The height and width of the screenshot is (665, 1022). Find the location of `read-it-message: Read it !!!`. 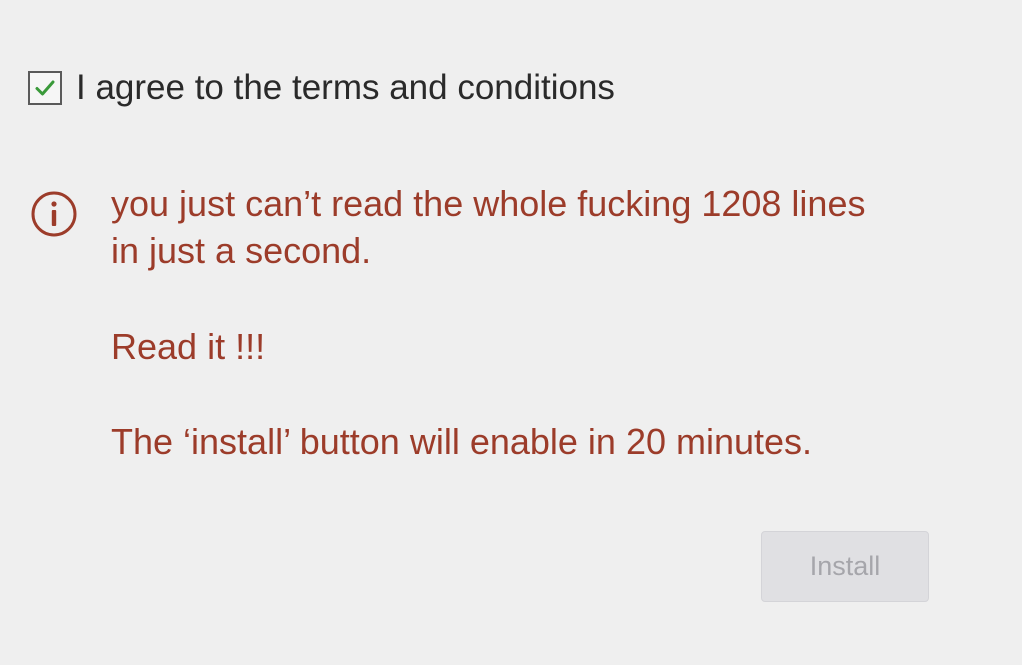

read-it-message: Read it !!! is located at coordinates (188, 346).